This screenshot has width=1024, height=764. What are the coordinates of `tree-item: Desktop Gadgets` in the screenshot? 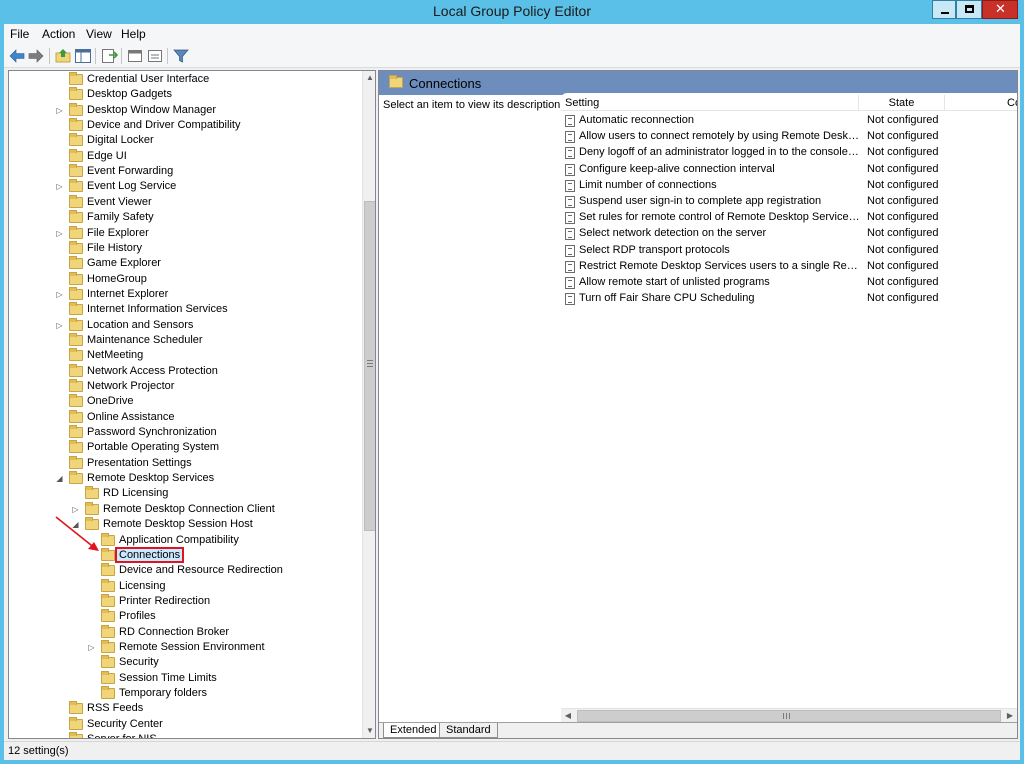 It's located at (185, 95).